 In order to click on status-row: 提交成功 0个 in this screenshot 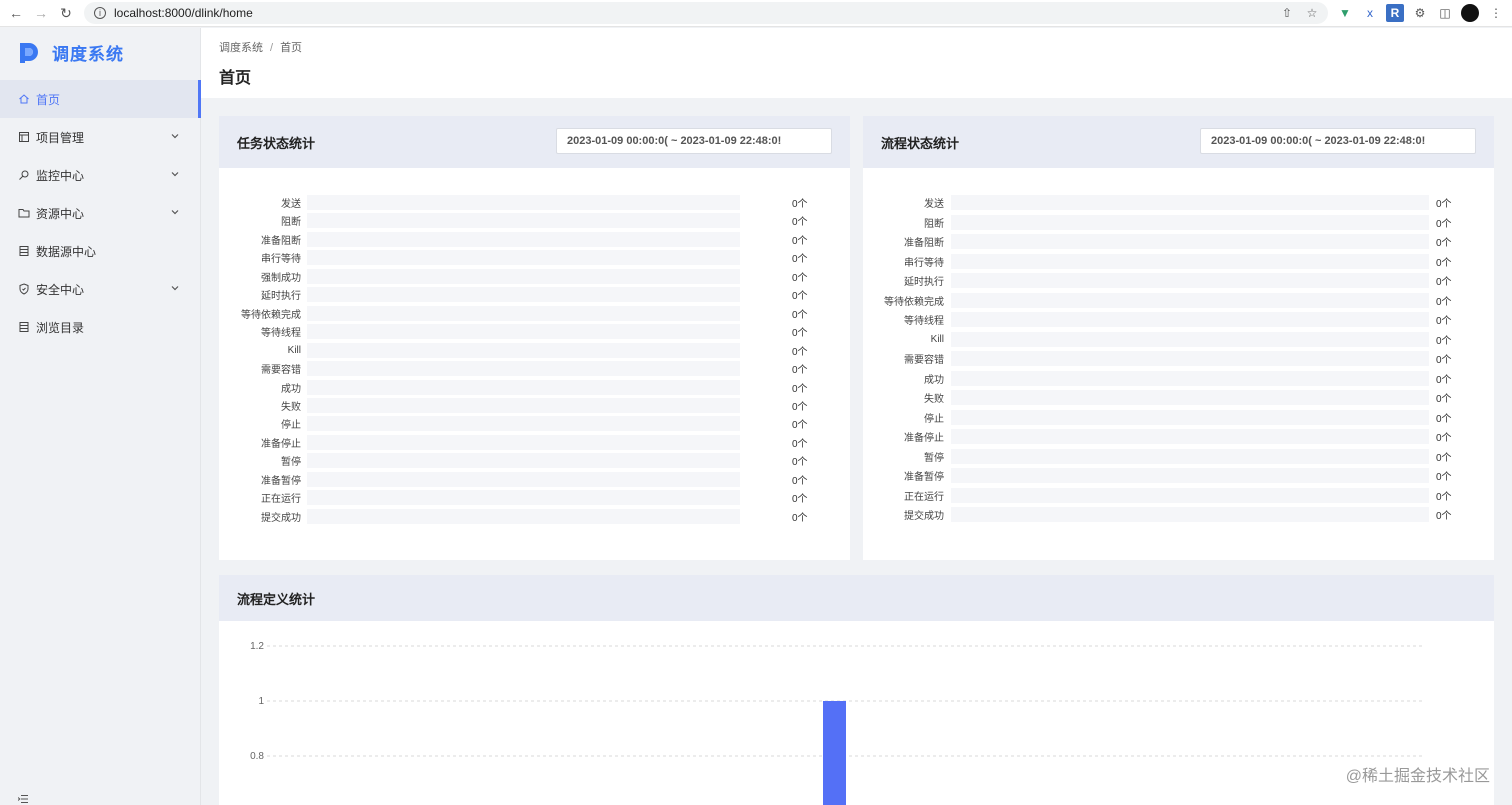, I will do `click(1178, 514)`.